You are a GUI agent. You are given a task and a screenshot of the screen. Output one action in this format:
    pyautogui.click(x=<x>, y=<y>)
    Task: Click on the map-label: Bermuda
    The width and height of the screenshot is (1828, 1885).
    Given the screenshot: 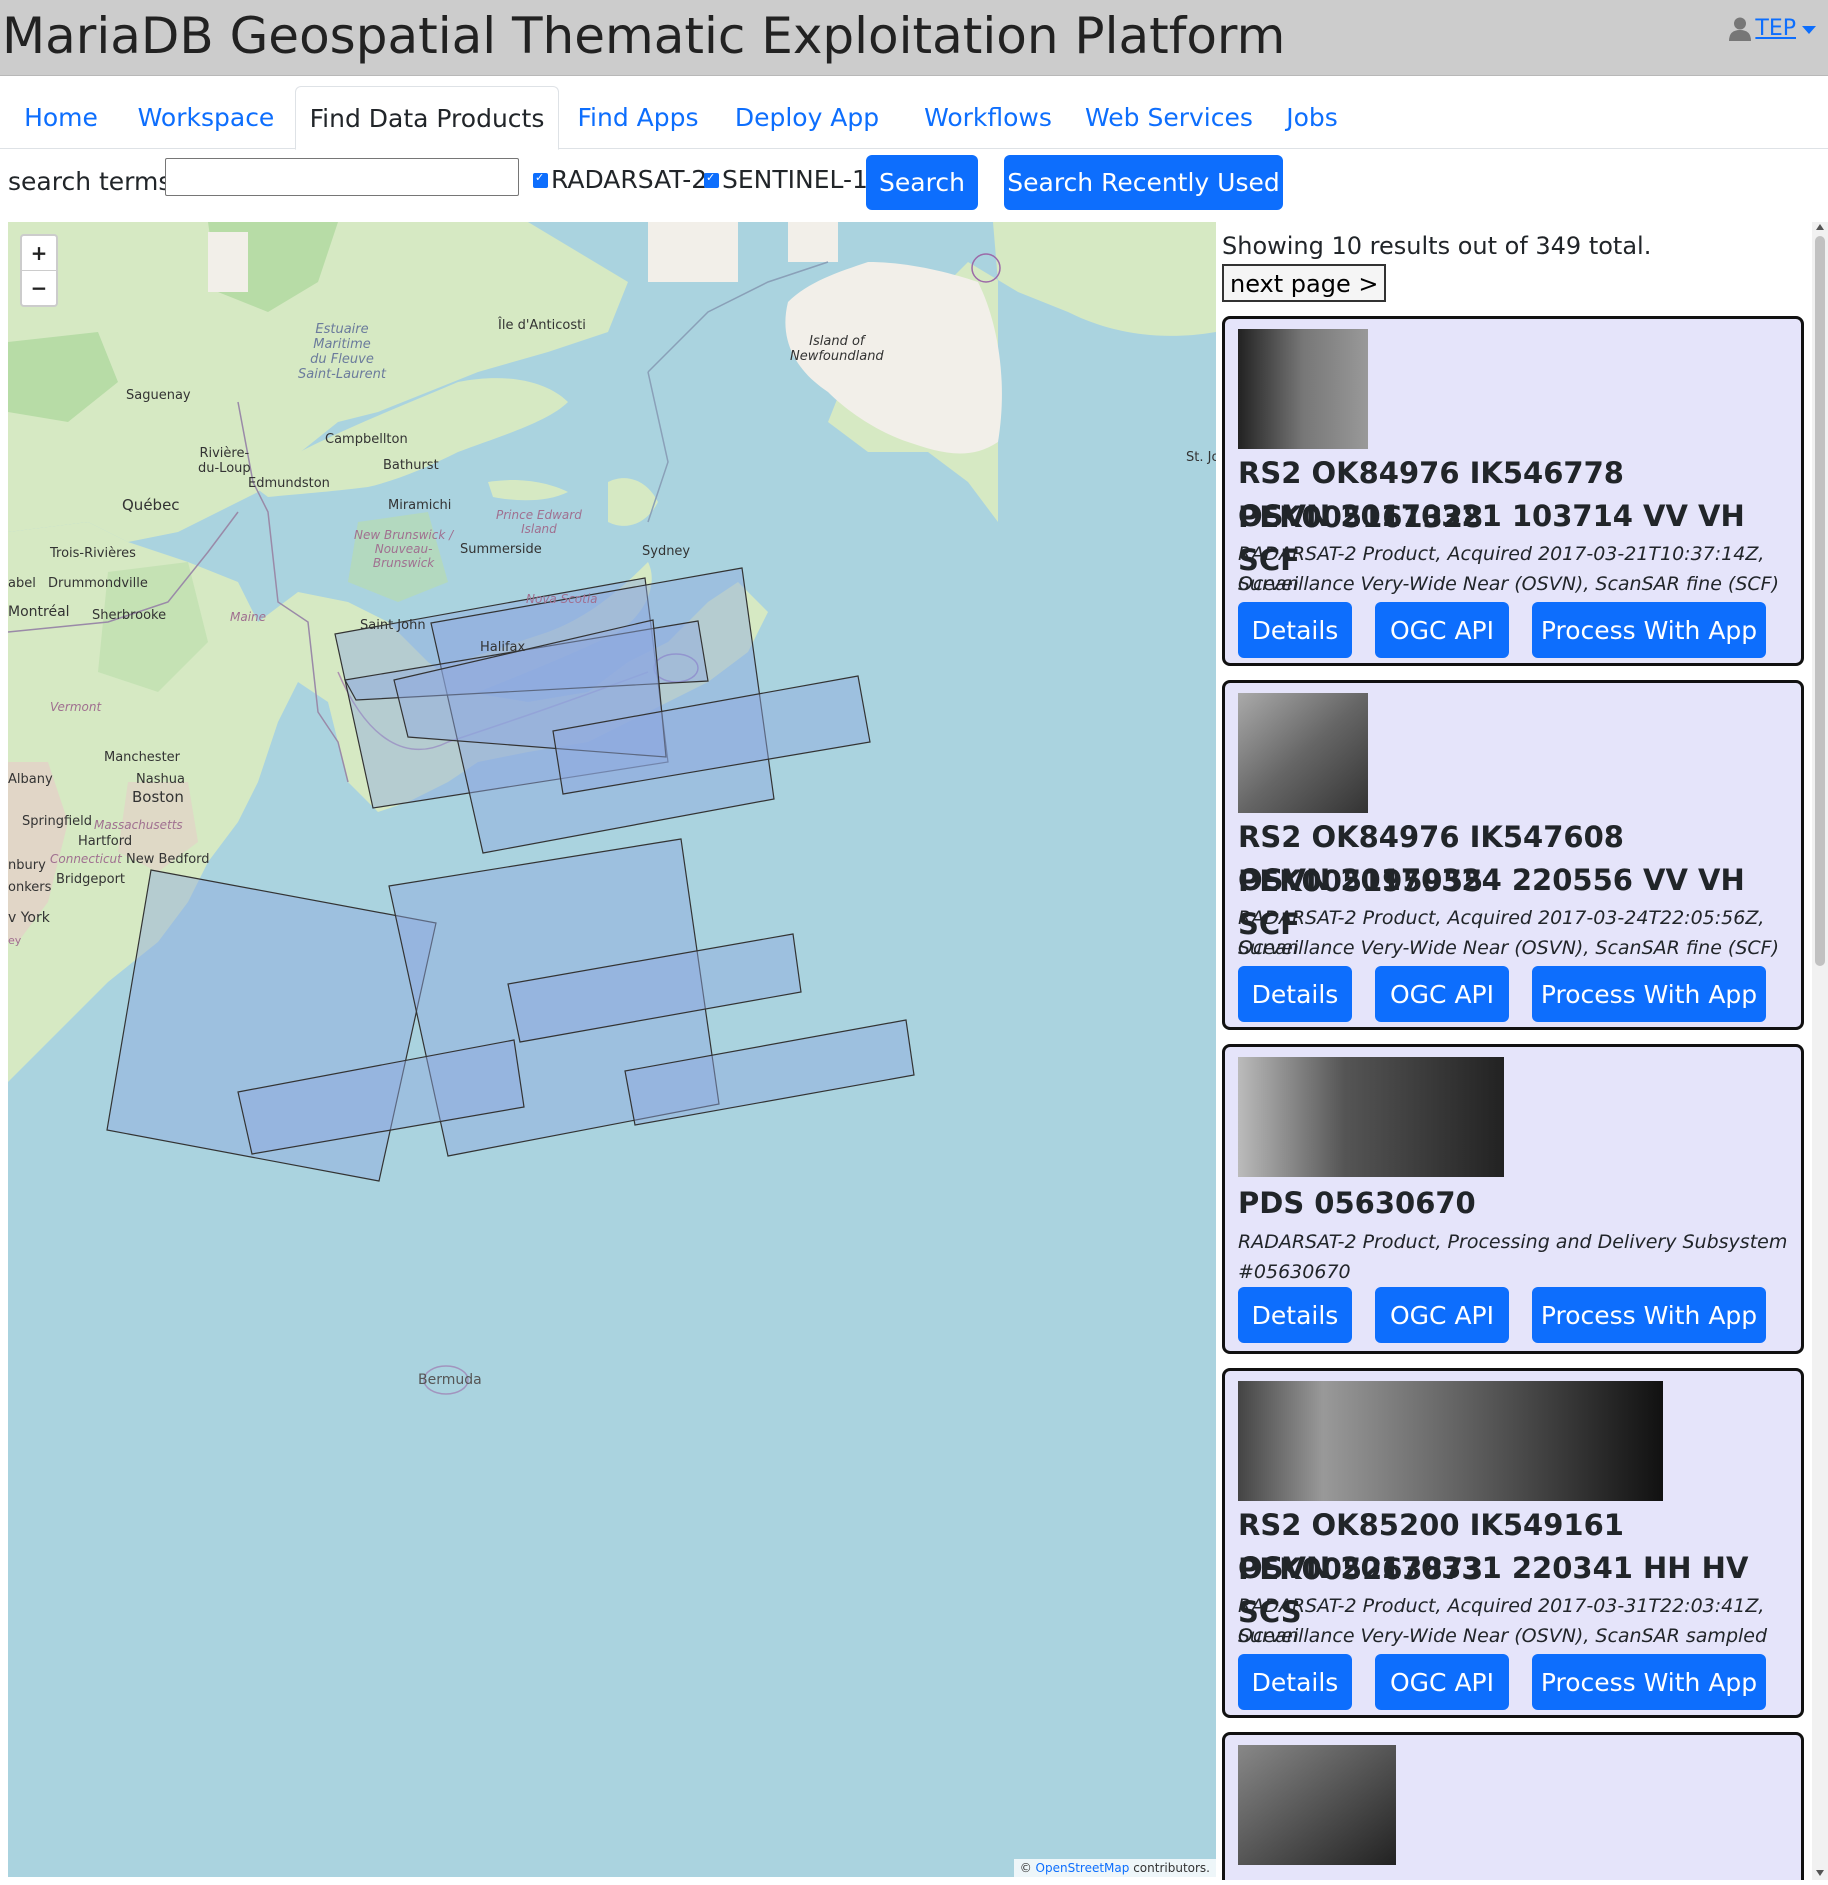 What is the action you would take?
    pyautogui.click(x=450, y=1380)
    